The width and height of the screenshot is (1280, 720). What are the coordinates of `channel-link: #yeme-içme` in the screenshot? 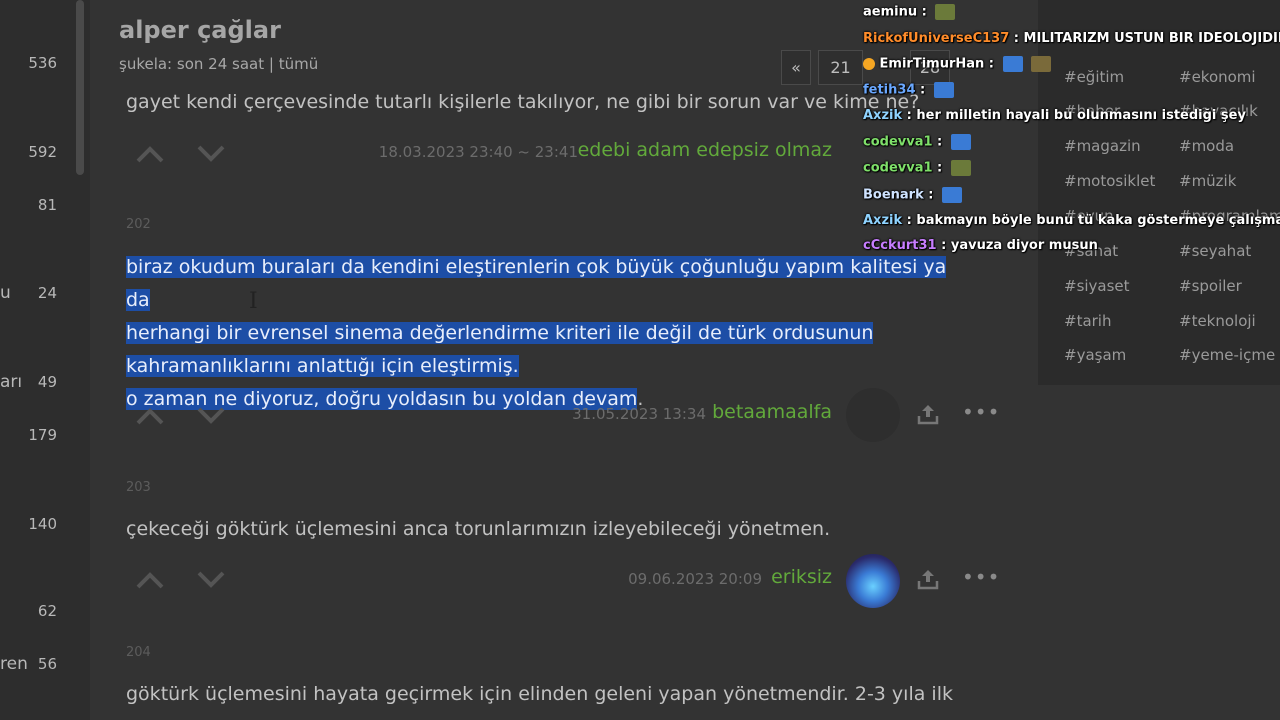 It's located at (1227, 355).